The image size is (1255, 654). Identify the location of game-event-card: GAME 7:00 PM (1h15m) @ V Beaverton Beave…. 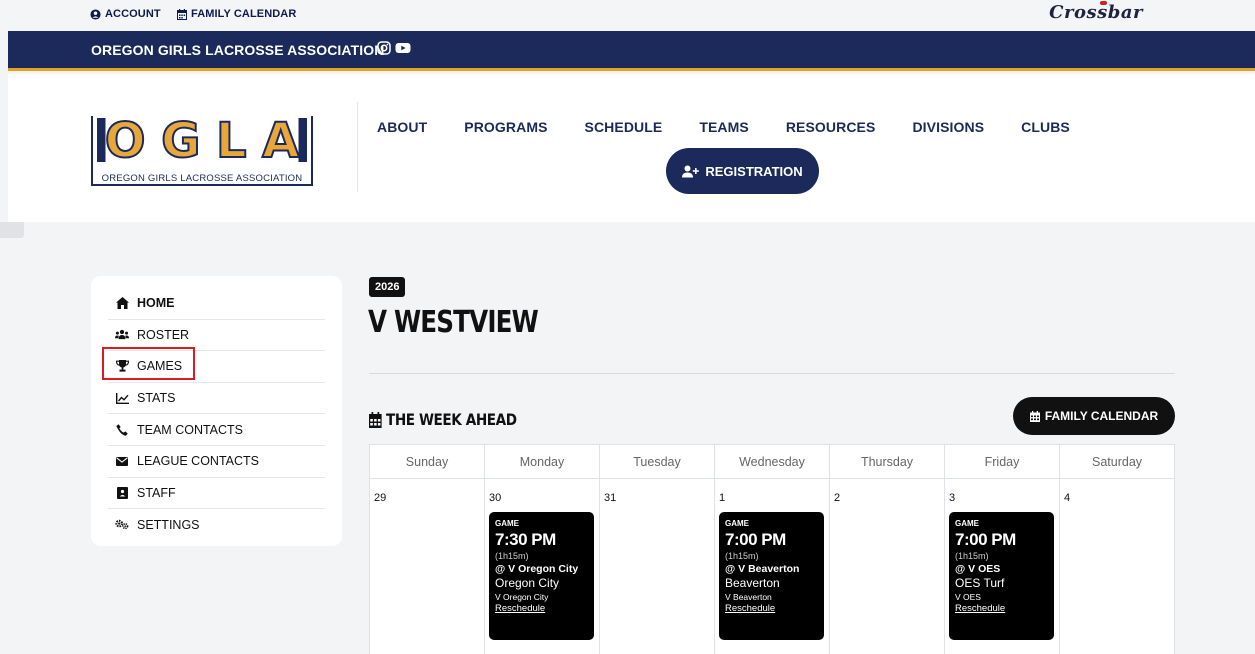
(771, 576).